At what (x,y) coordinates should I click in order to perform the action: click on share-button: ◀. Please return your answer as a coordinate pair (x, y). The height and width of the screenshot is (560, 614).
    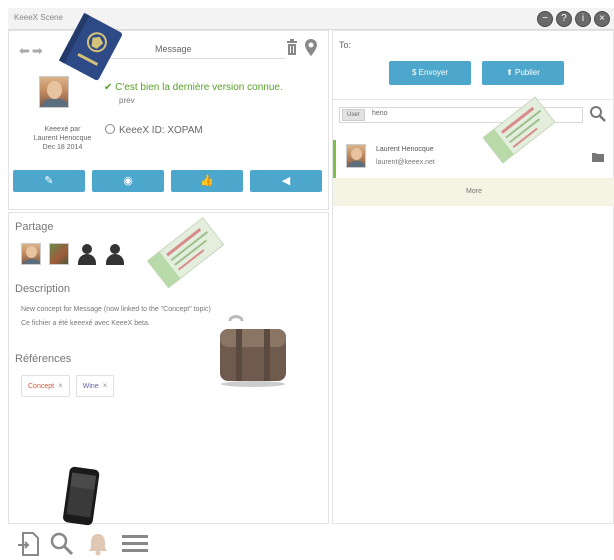
    Looking at the image, I should click on (286, 181).